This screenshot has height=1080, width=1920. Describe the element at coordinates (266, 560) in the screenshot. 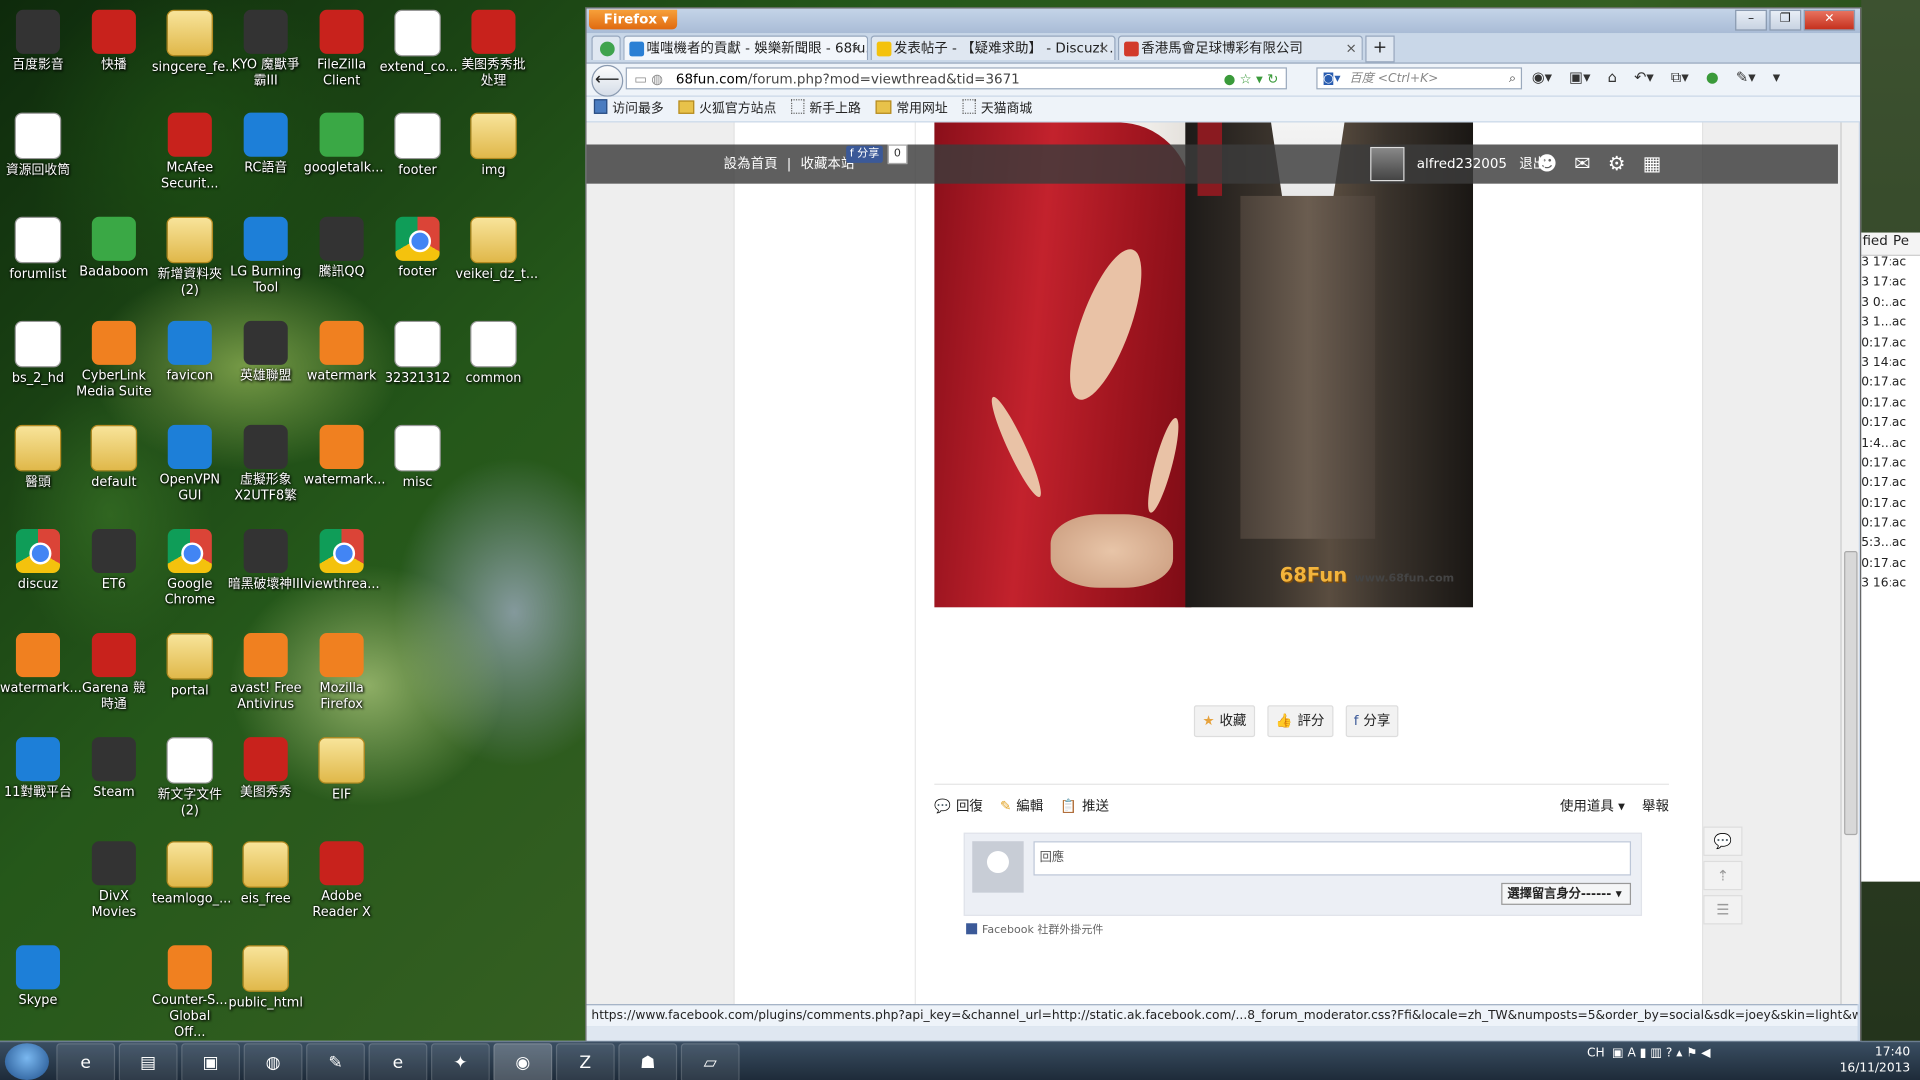

I see `desktop-icon: 暗黑破壞神III` at that location.